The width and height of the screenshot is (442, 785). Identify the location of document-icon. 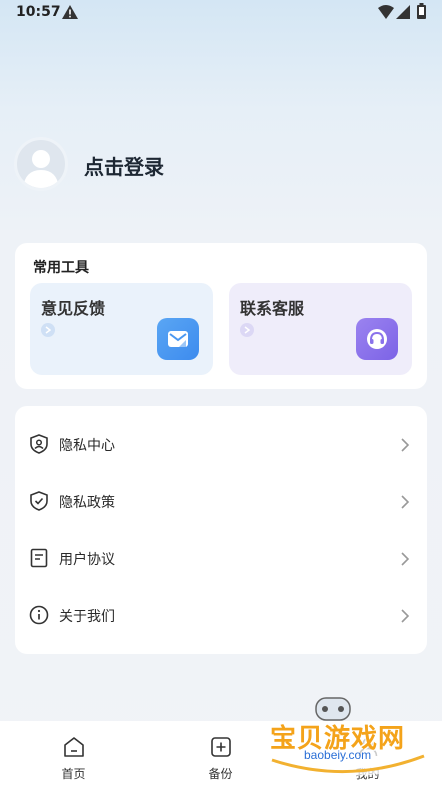
(39, 558).